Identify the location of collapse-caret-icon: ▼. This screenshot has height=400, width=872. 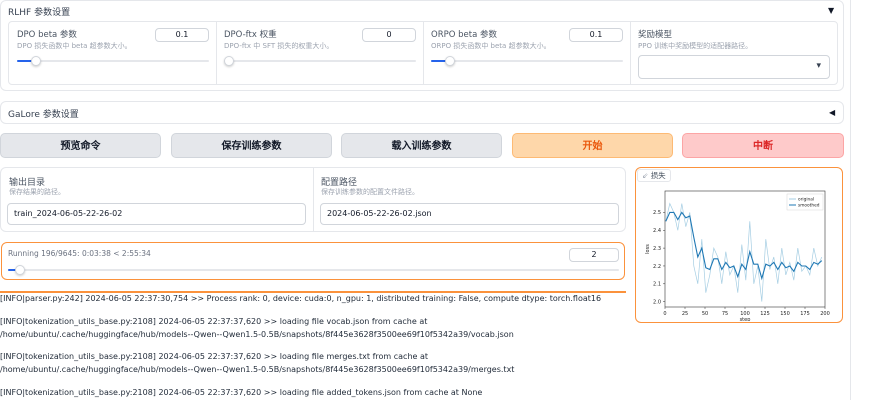
(831, 10).